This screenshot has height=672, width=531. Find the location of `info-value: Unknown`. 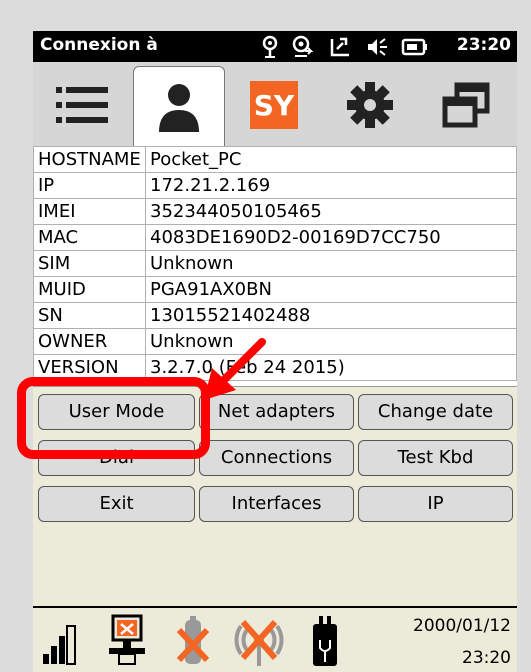

info-value: Unknown is located at coordinates (331, 263).